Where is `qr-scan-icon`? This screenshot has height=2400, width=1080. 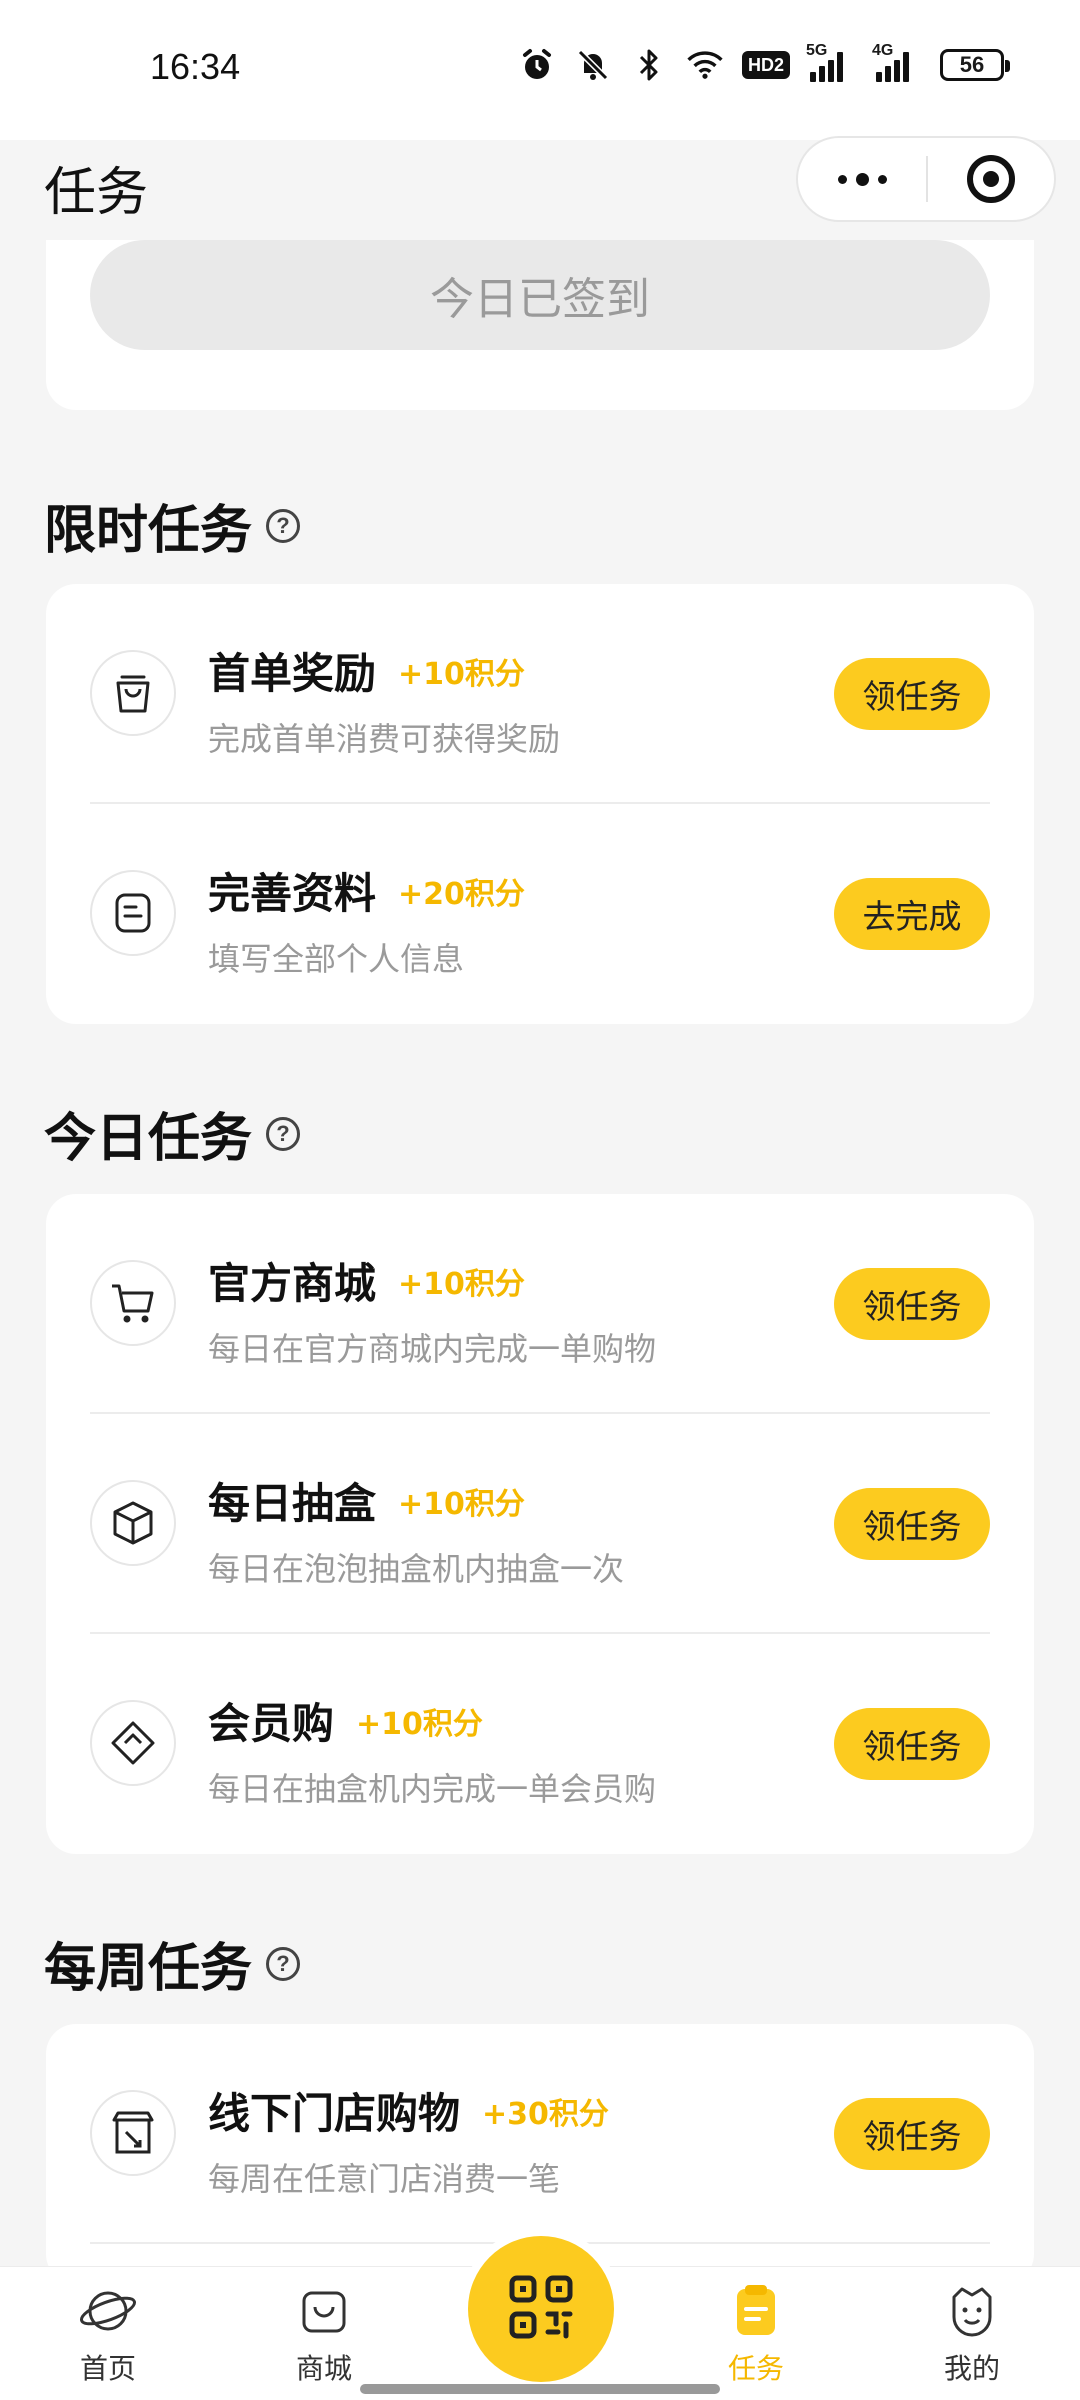
qr-scan-icon is located at coordinates (541, 2309).